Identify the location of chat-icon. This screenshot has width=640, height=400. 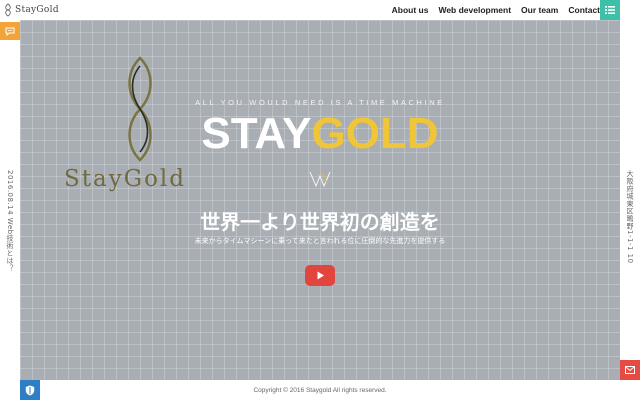
(10, 31).